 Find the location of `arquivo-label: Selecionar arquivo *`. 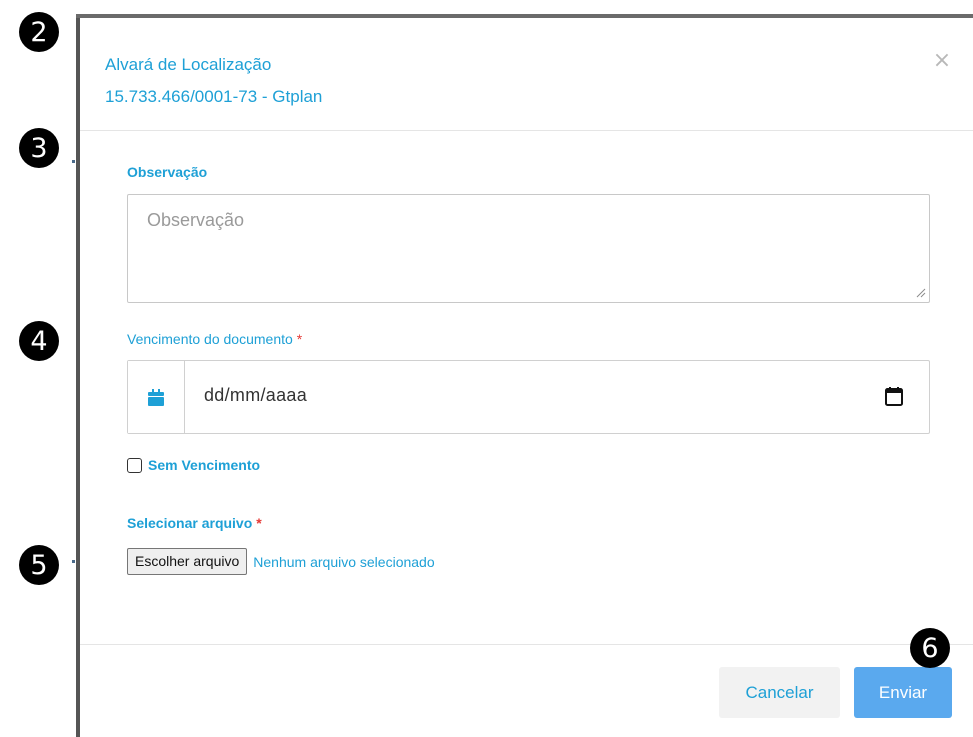

arquivo-label: Selecionar arquivo * is located at coordinates (194, 523).